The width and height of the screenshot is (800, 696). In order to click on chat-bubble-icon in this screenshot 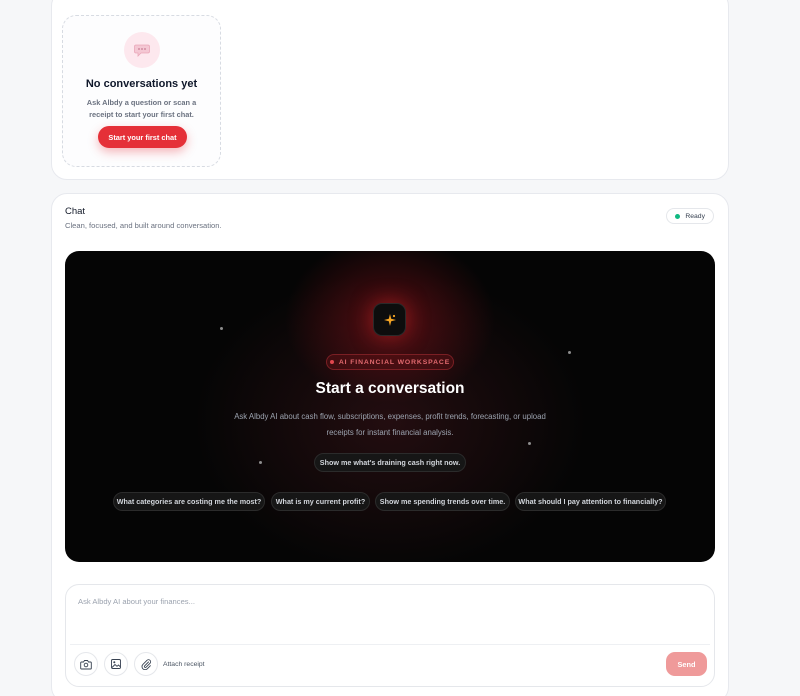, I will do `click(142, 50)`.